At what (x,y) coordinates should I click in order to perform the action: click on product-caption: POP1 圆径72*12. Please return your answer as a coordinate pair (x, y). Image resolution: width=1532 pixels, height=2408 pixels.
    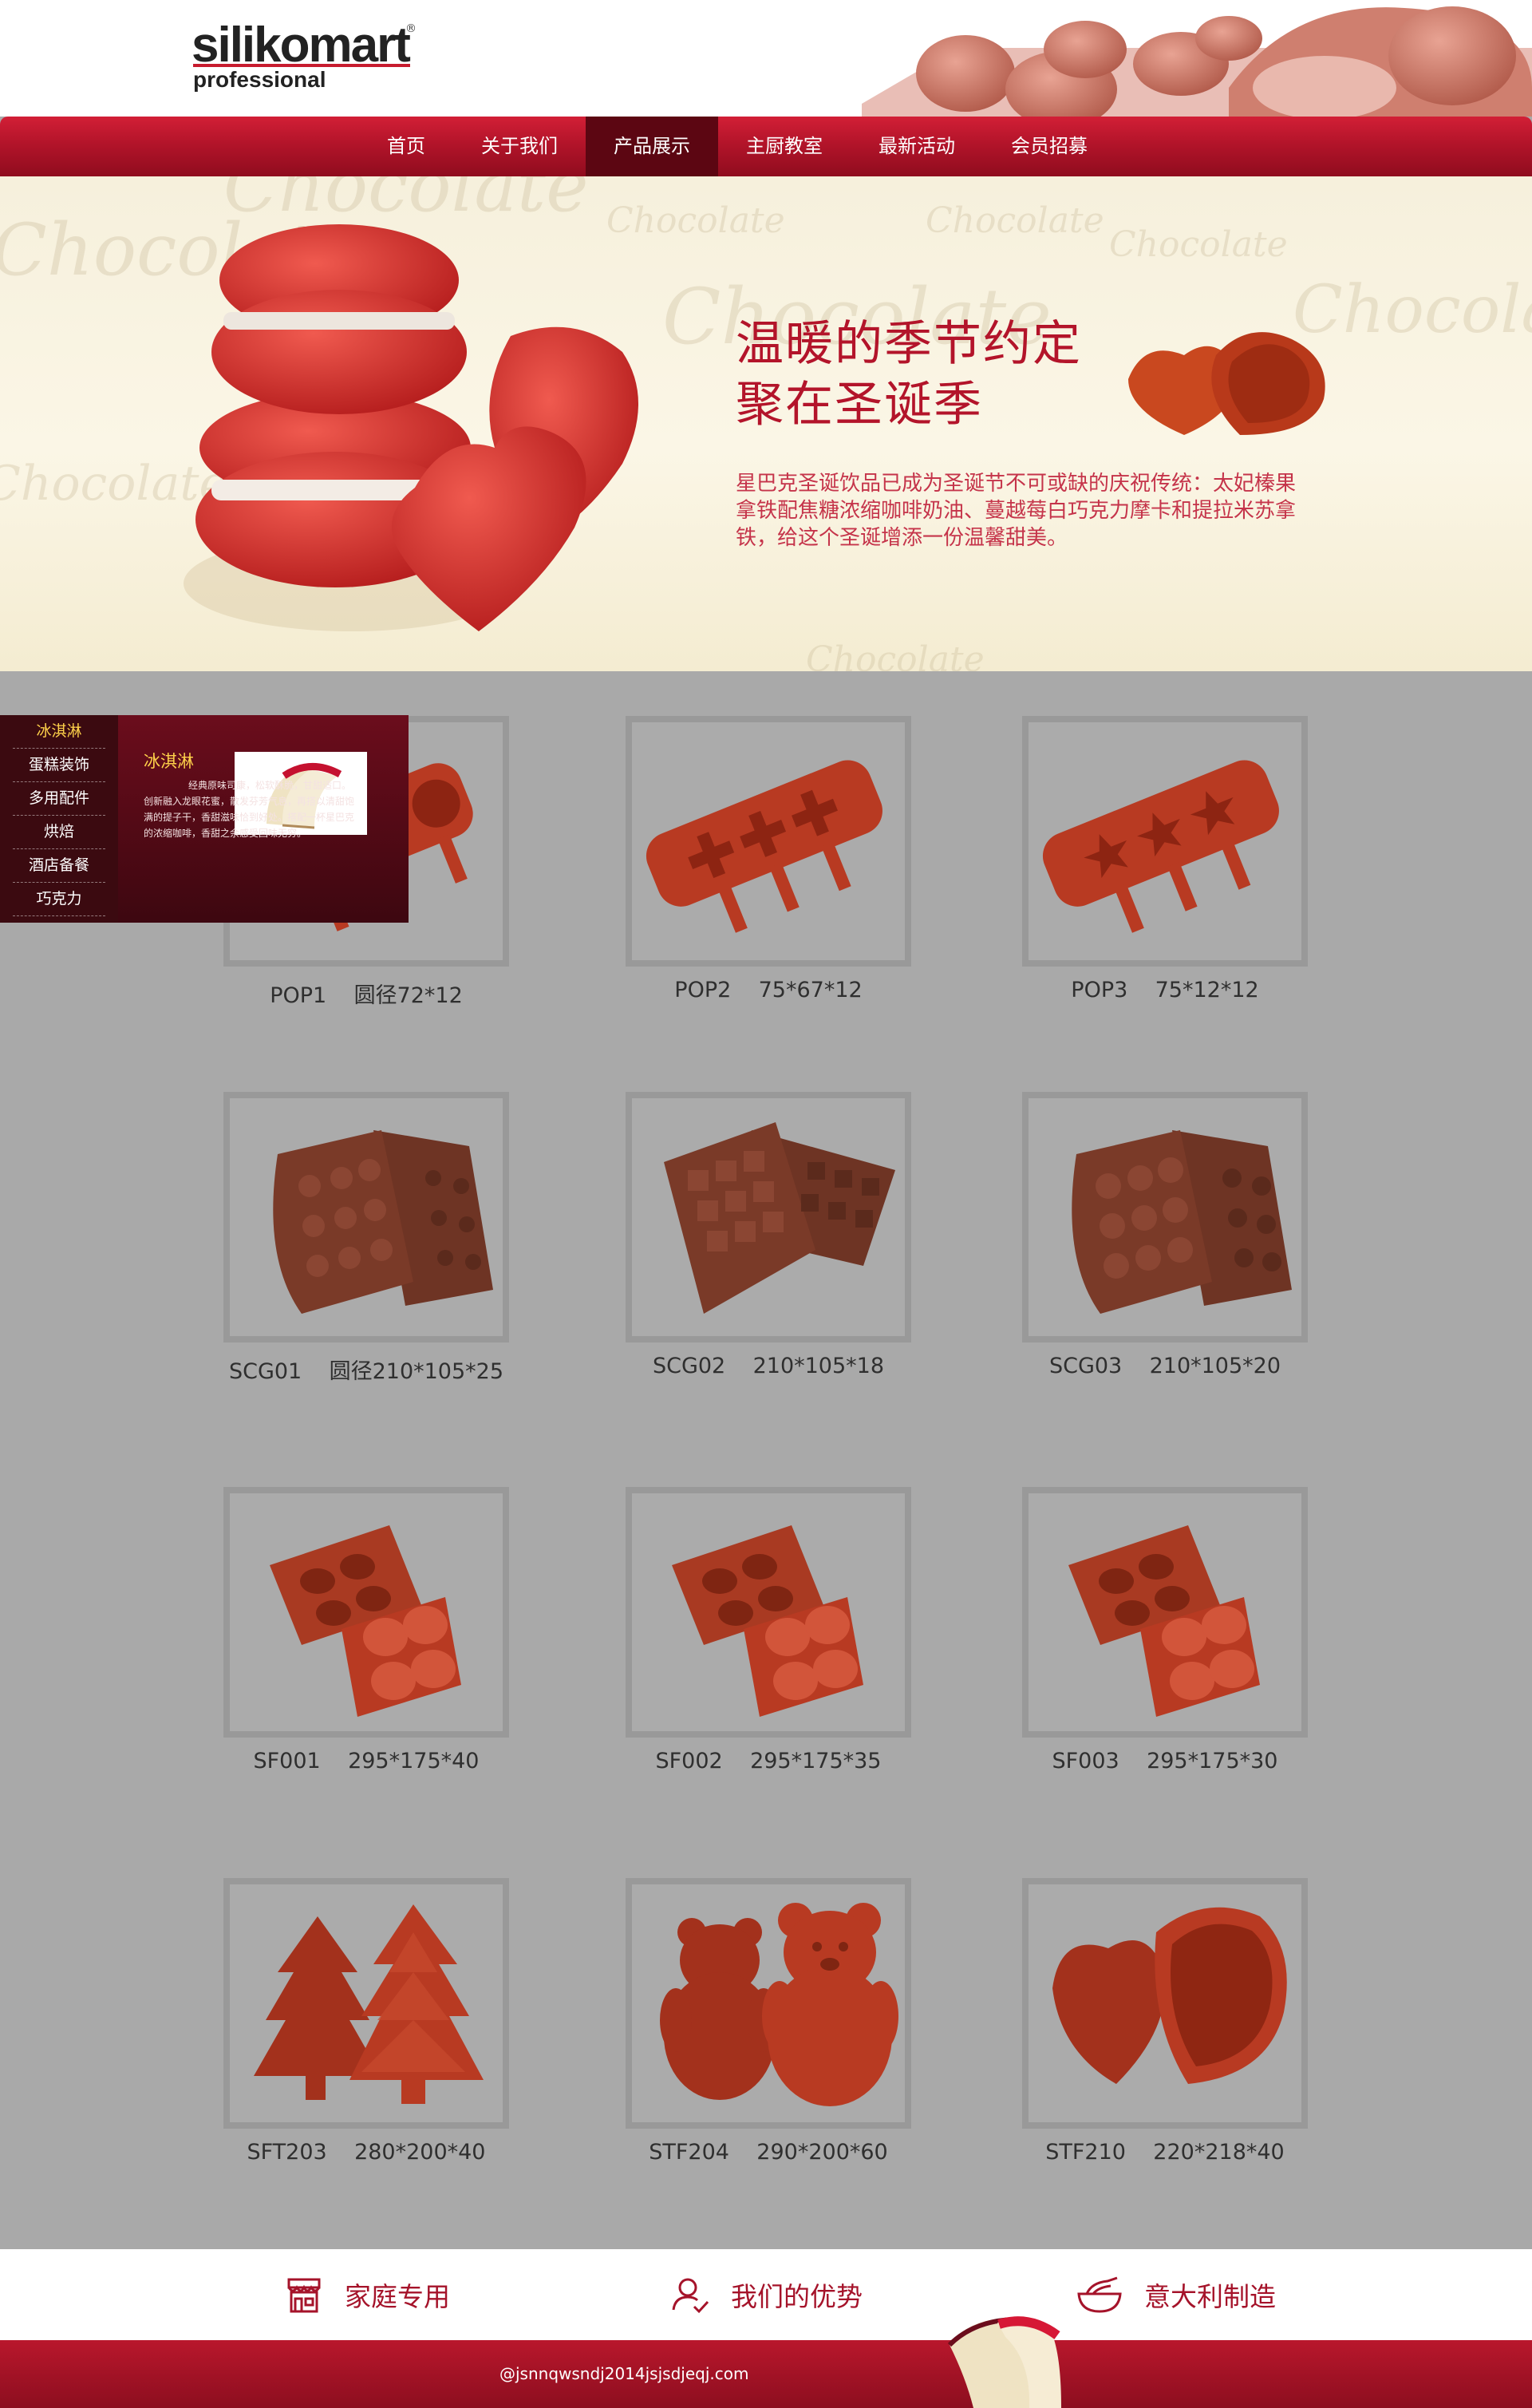
    Looking at the image, I should click on (366, 993).